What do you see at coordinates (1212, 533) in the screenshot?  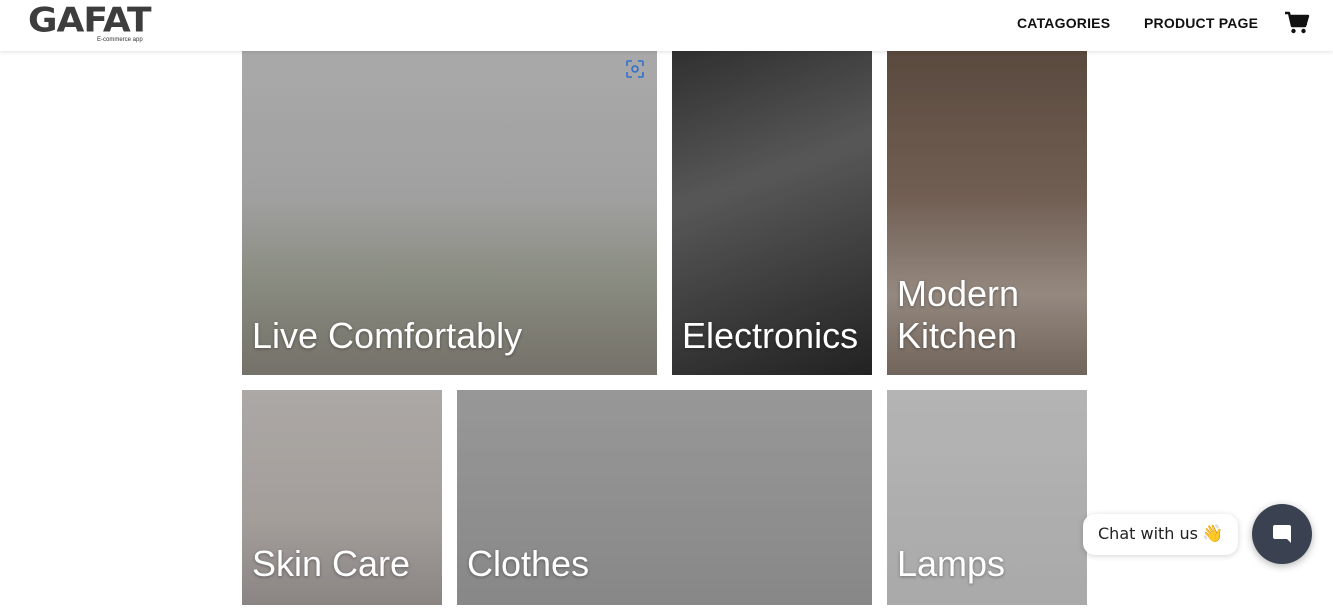 I see `waving-hand-icon: 👋` at bounding box center [1212, 533].